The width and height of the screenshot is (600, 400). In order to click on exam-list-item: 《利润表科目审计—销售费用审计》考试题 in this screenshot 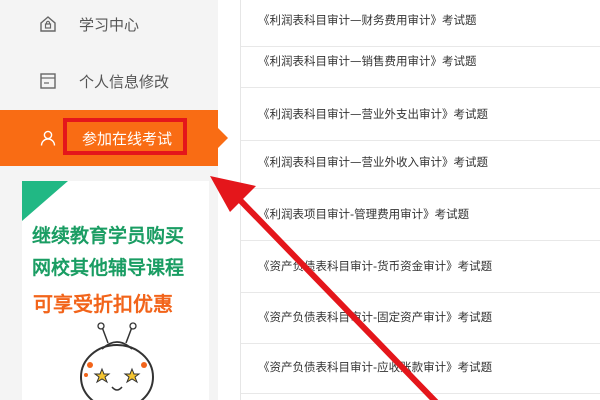, I will do `click(420, 61)`.